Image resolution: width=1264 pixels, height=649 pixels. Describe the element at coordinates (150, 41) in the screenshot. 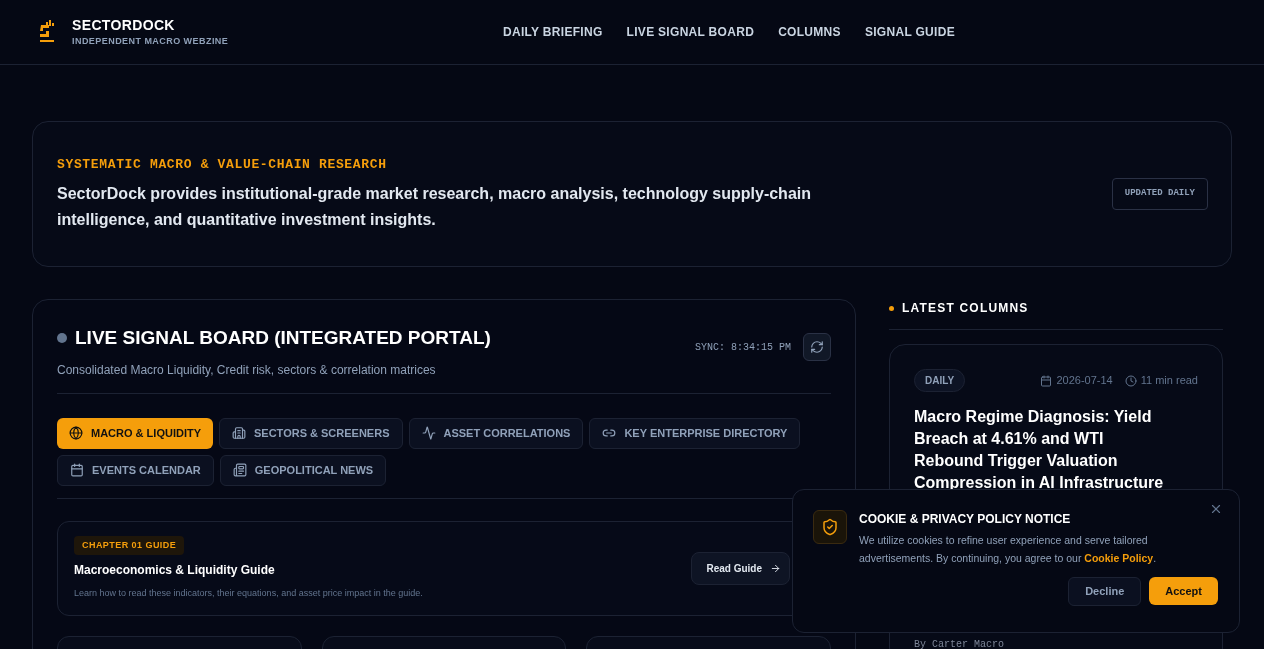

I see `brand-tagline: INDEPENDENT MACRO WEBZINE` at that location.